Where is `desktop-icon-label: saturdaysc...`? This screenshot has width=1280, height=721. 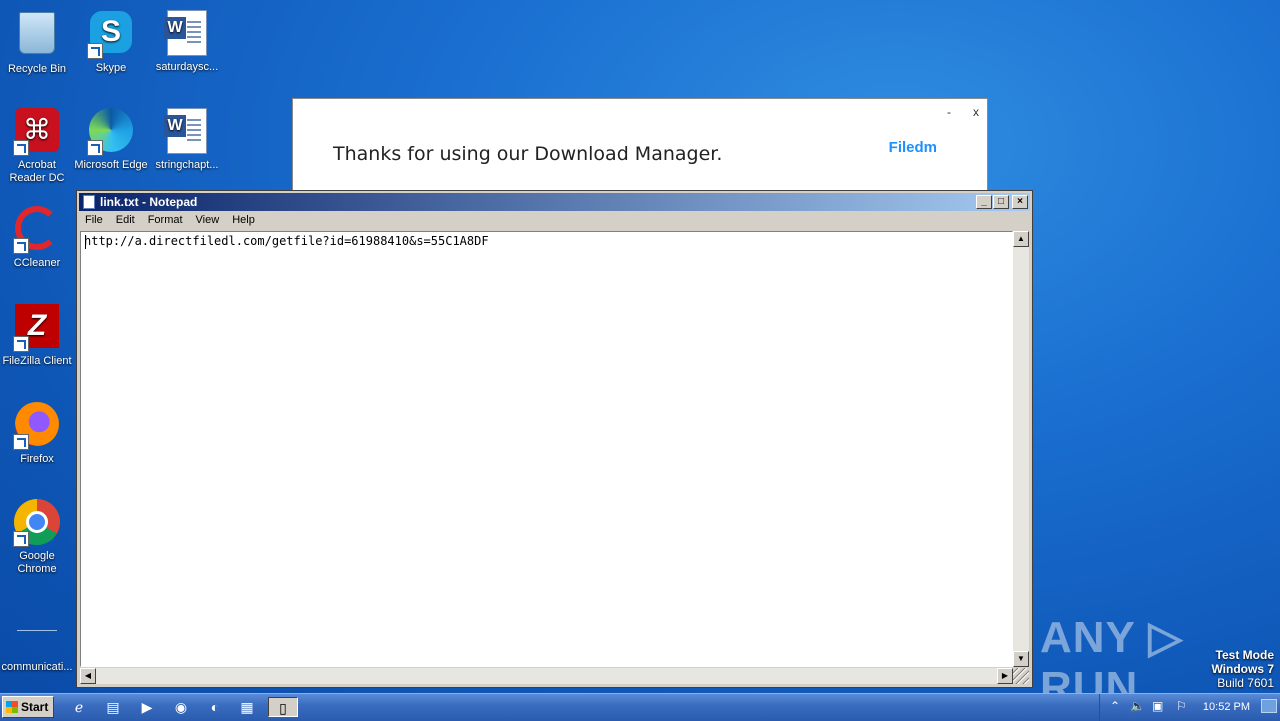
desktop-icon-label: saturdaysc... is located at coordinates (187, 67).